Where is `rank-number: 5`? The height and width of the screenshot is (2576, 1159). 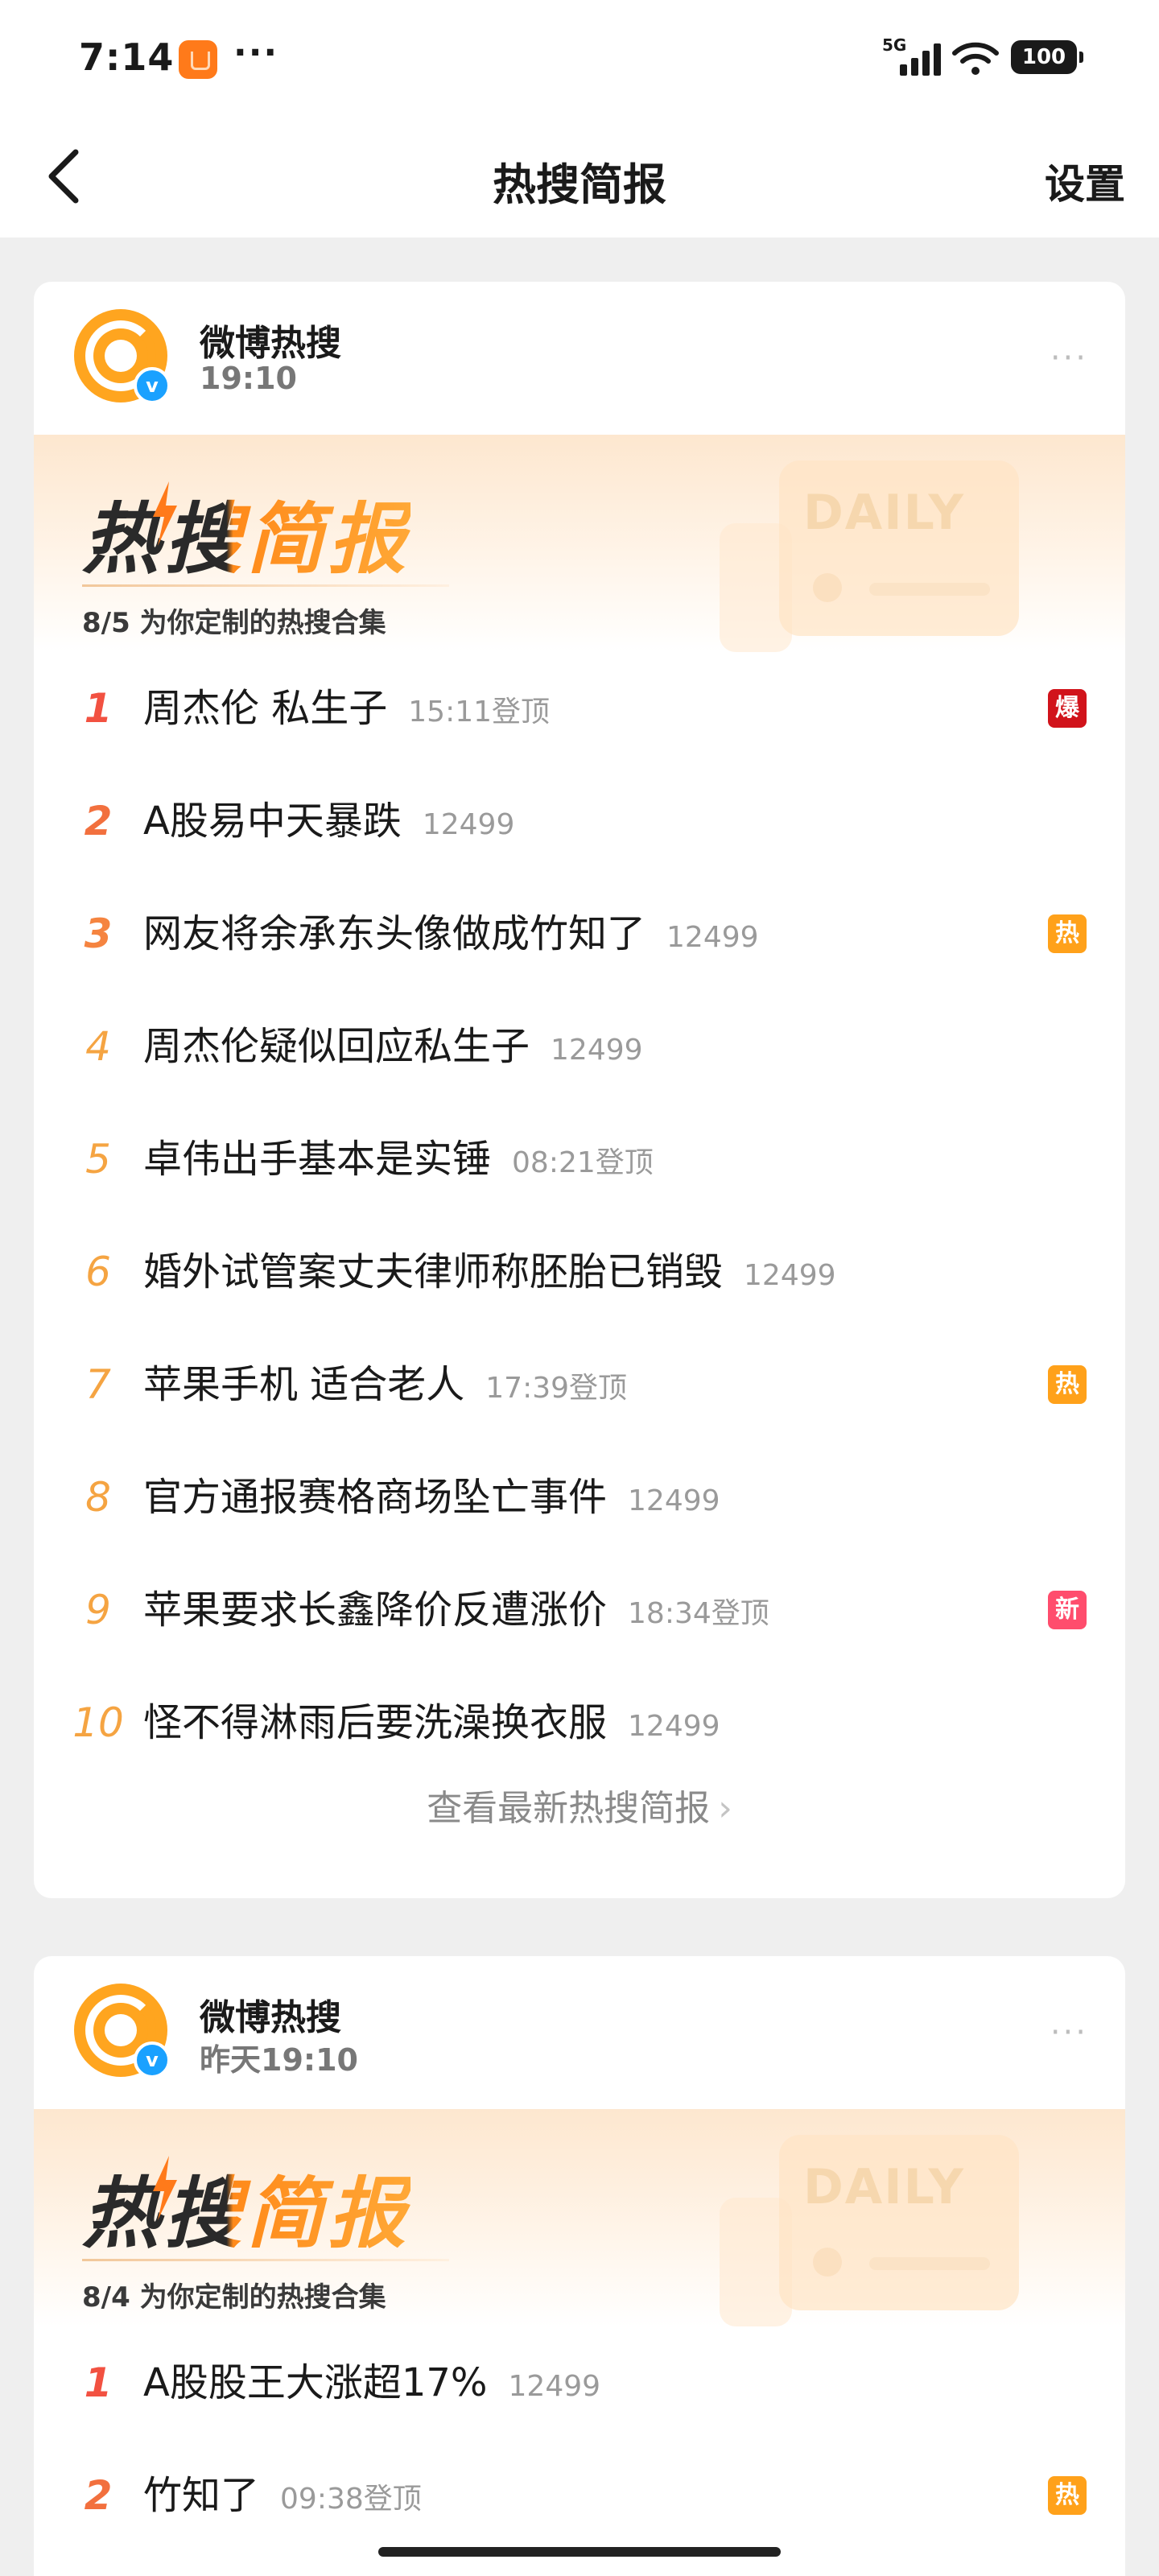 rank-number: 5 is located at coordinates (98, 1159).